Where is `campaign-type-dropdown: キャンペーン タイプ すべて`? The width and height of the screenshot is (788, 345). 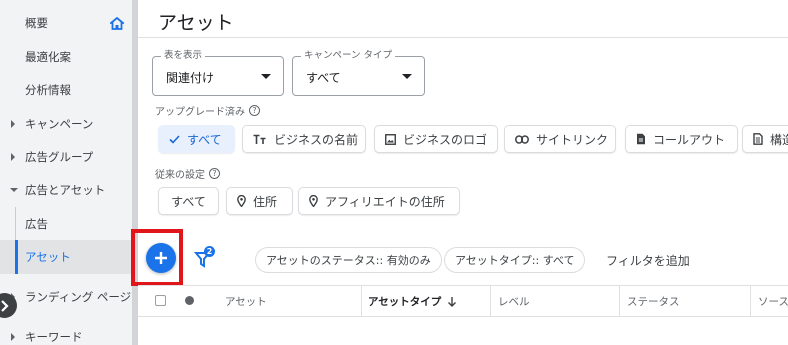 campaign-type-dropdown: キャンペーン タイプ すべて is located at coordinates (358, 73).